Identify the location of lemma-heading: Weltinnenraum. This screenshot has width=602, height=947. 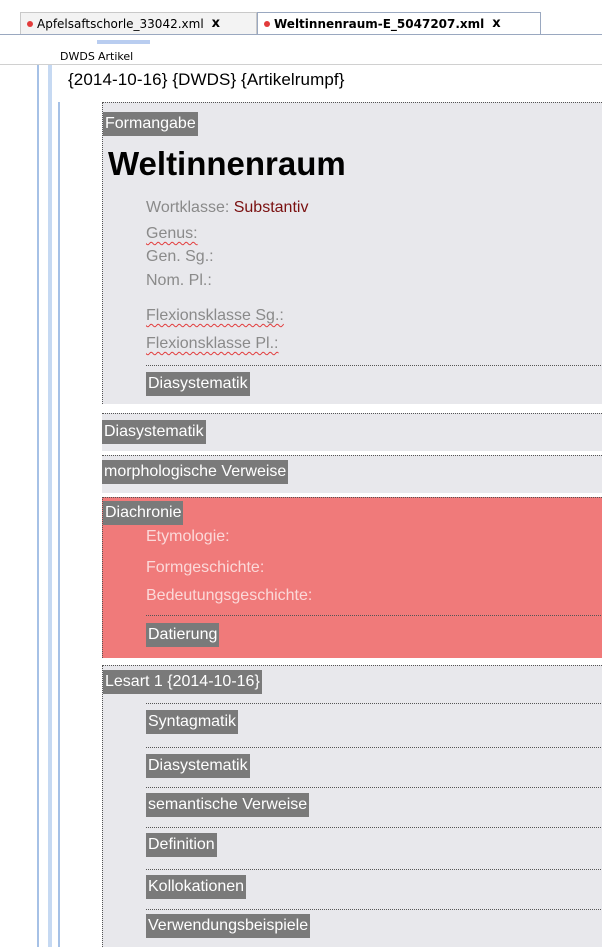
(227, 164).